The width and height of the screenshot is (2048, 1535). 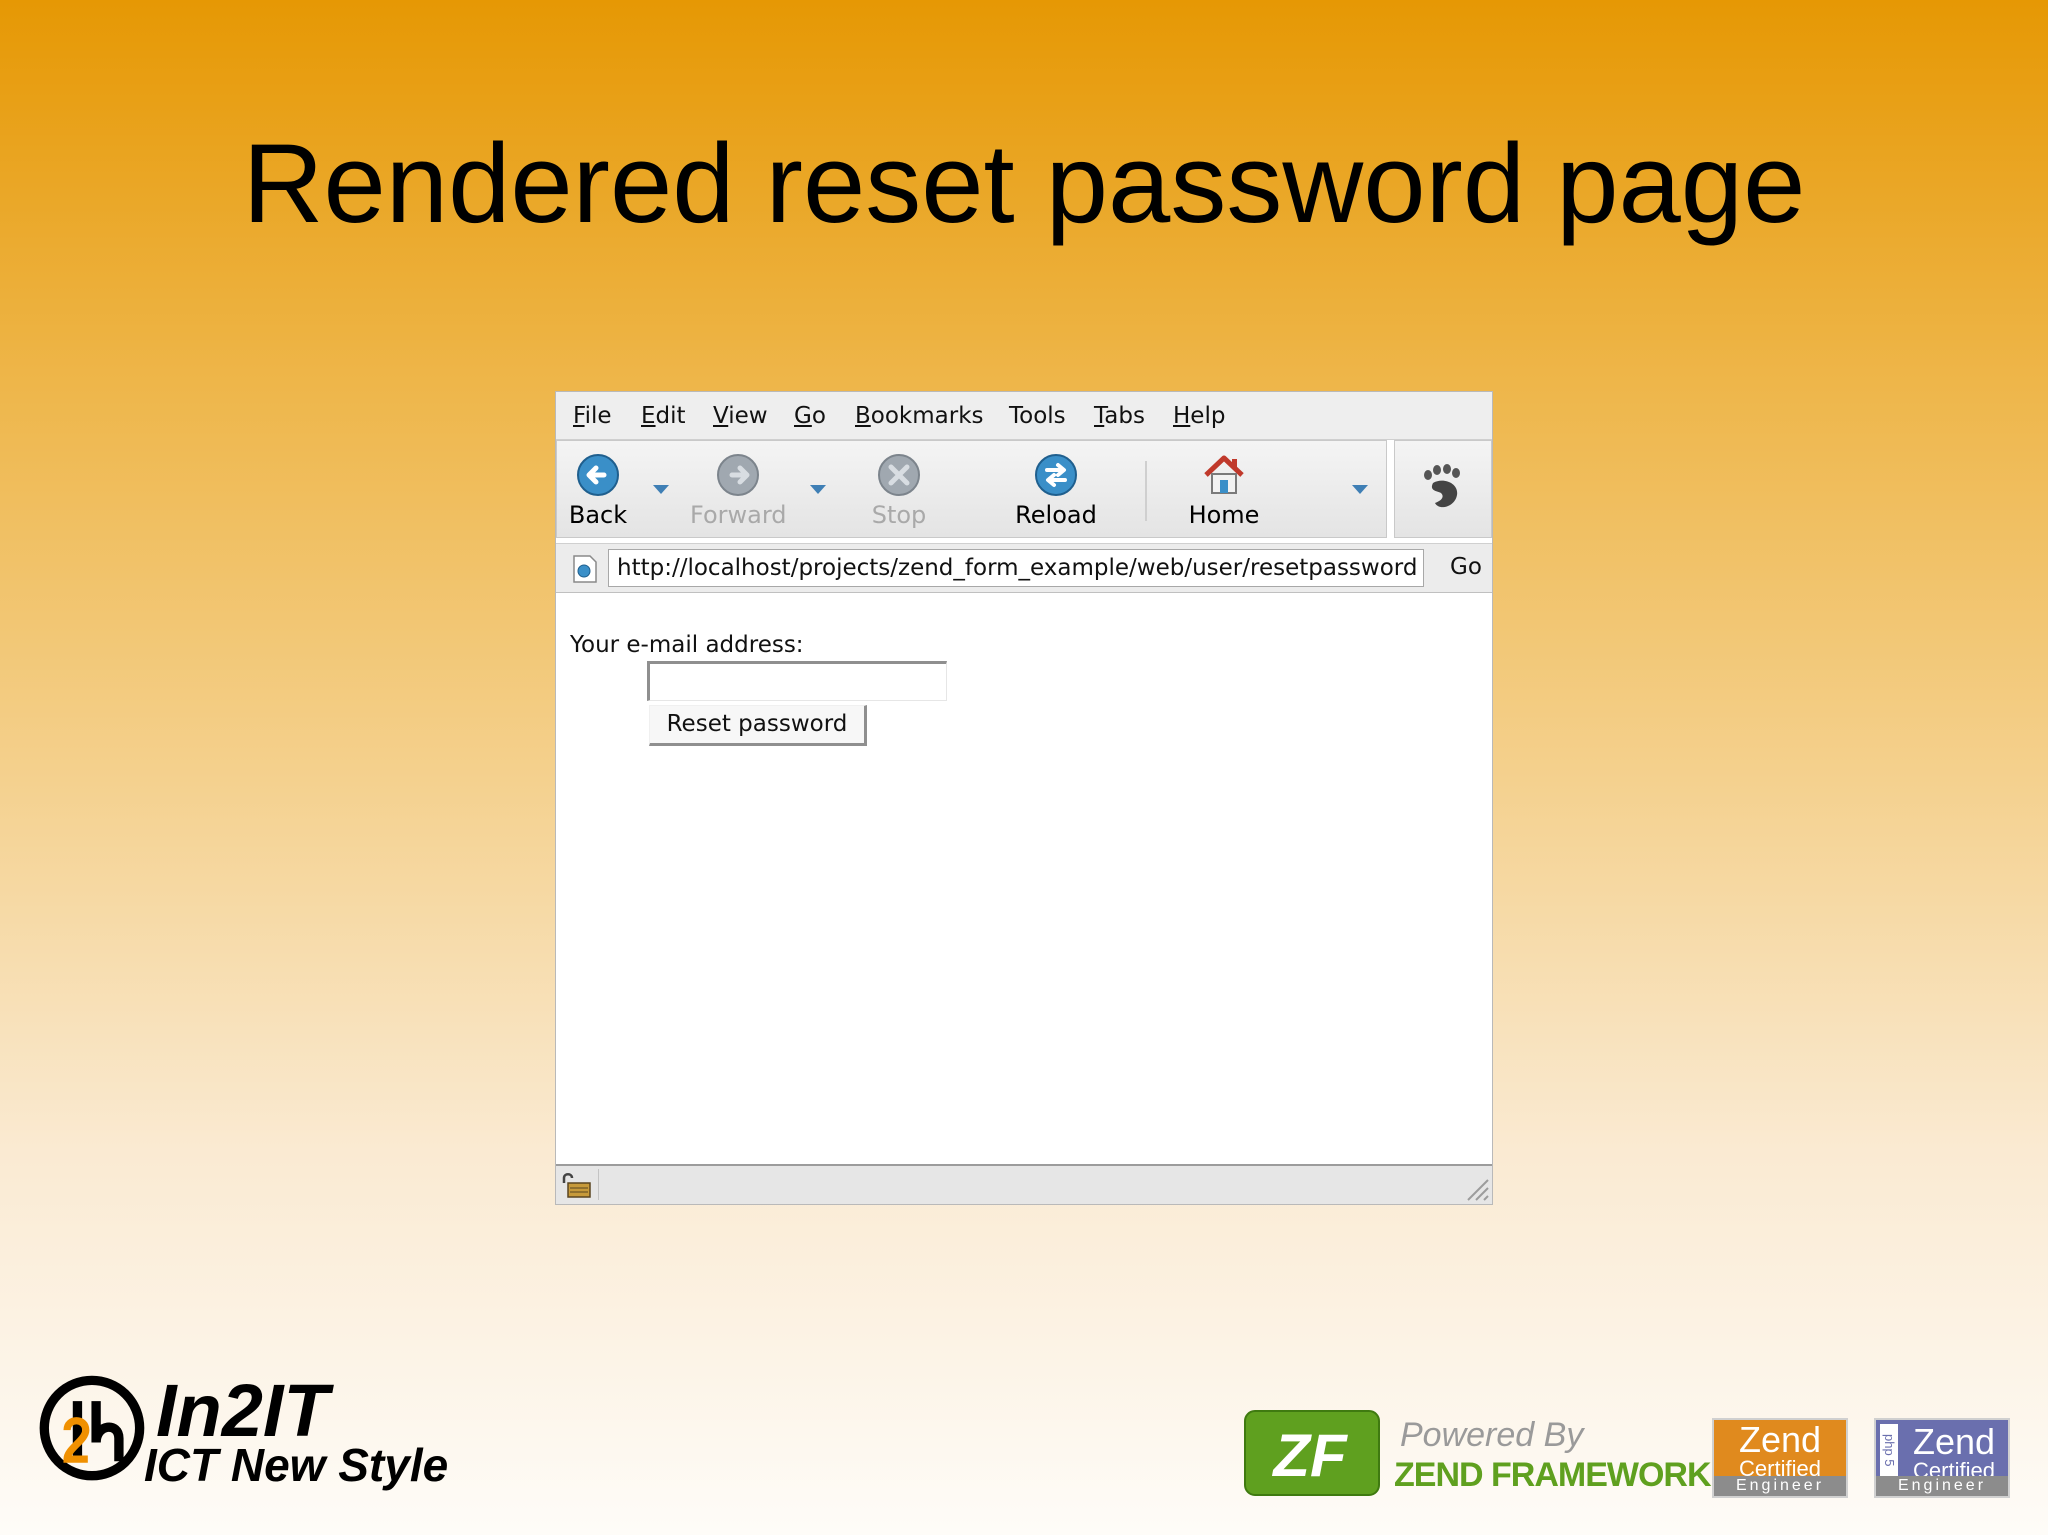 What do you see at coordinates (1028, 1184) in the screenshot?
I see `status-text` at bounding box center [1028, 1184].